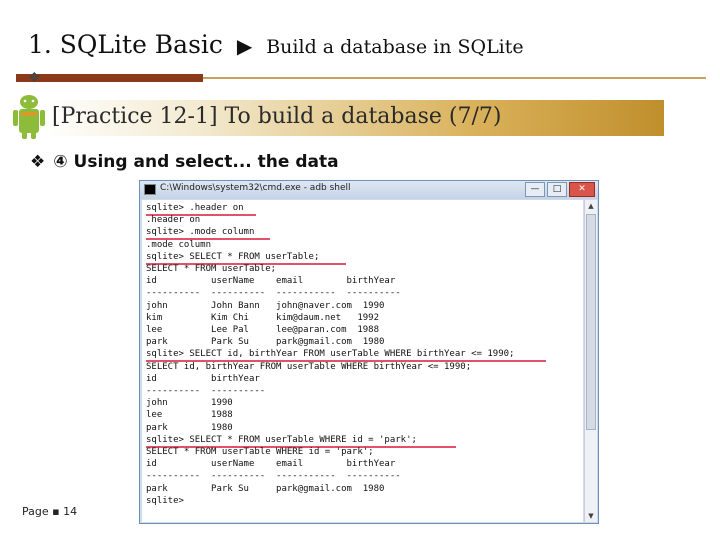 The image size is (720, 540). I want to click on title-arrow-icon: ▶, so click(244, 46).